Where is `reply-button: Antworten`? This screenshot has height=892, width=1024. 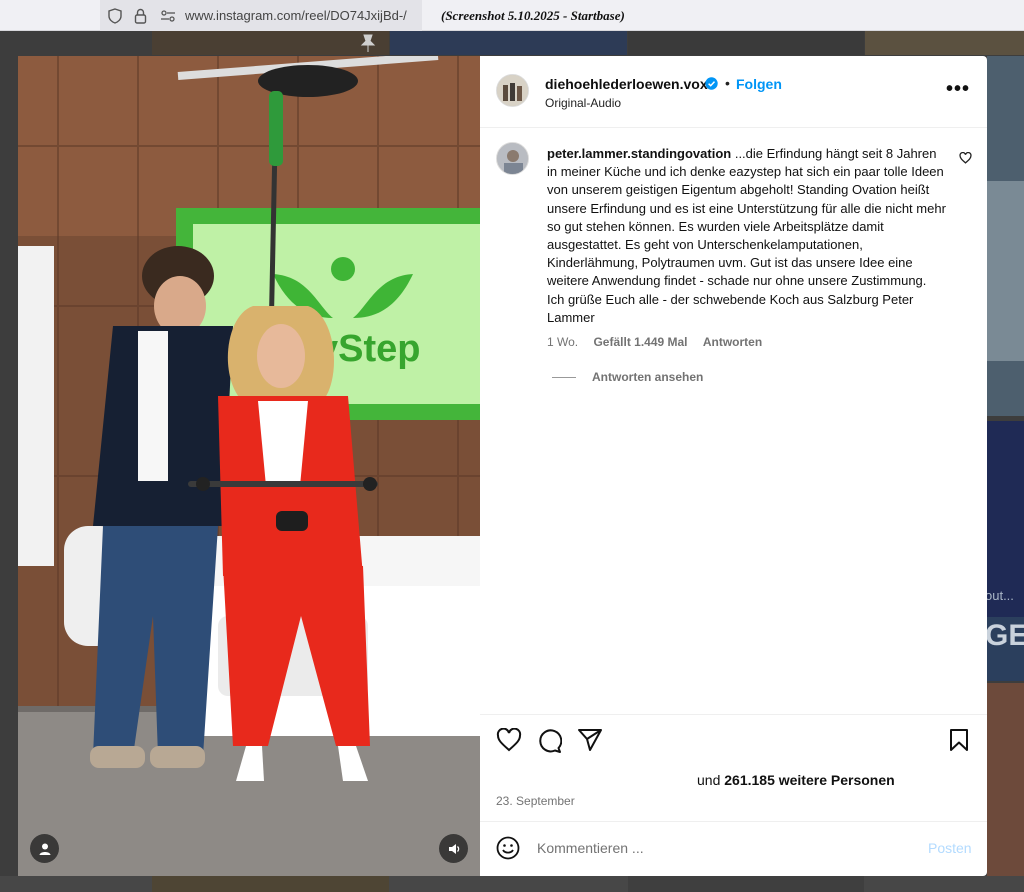
reply-button: Antworten is located at coordinates (732, 342).